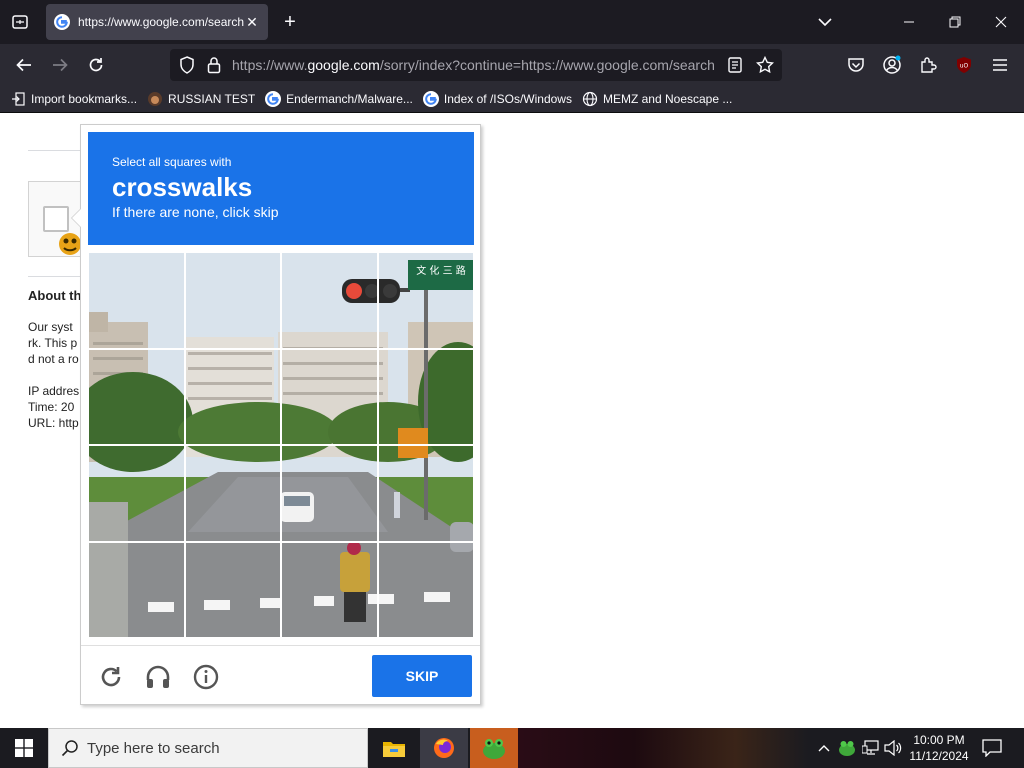 This screenshot has width=1024, height=768. Describe the element at coordinates (50, 327) in the screenshot. I see `body-text: Our syst` at that location.